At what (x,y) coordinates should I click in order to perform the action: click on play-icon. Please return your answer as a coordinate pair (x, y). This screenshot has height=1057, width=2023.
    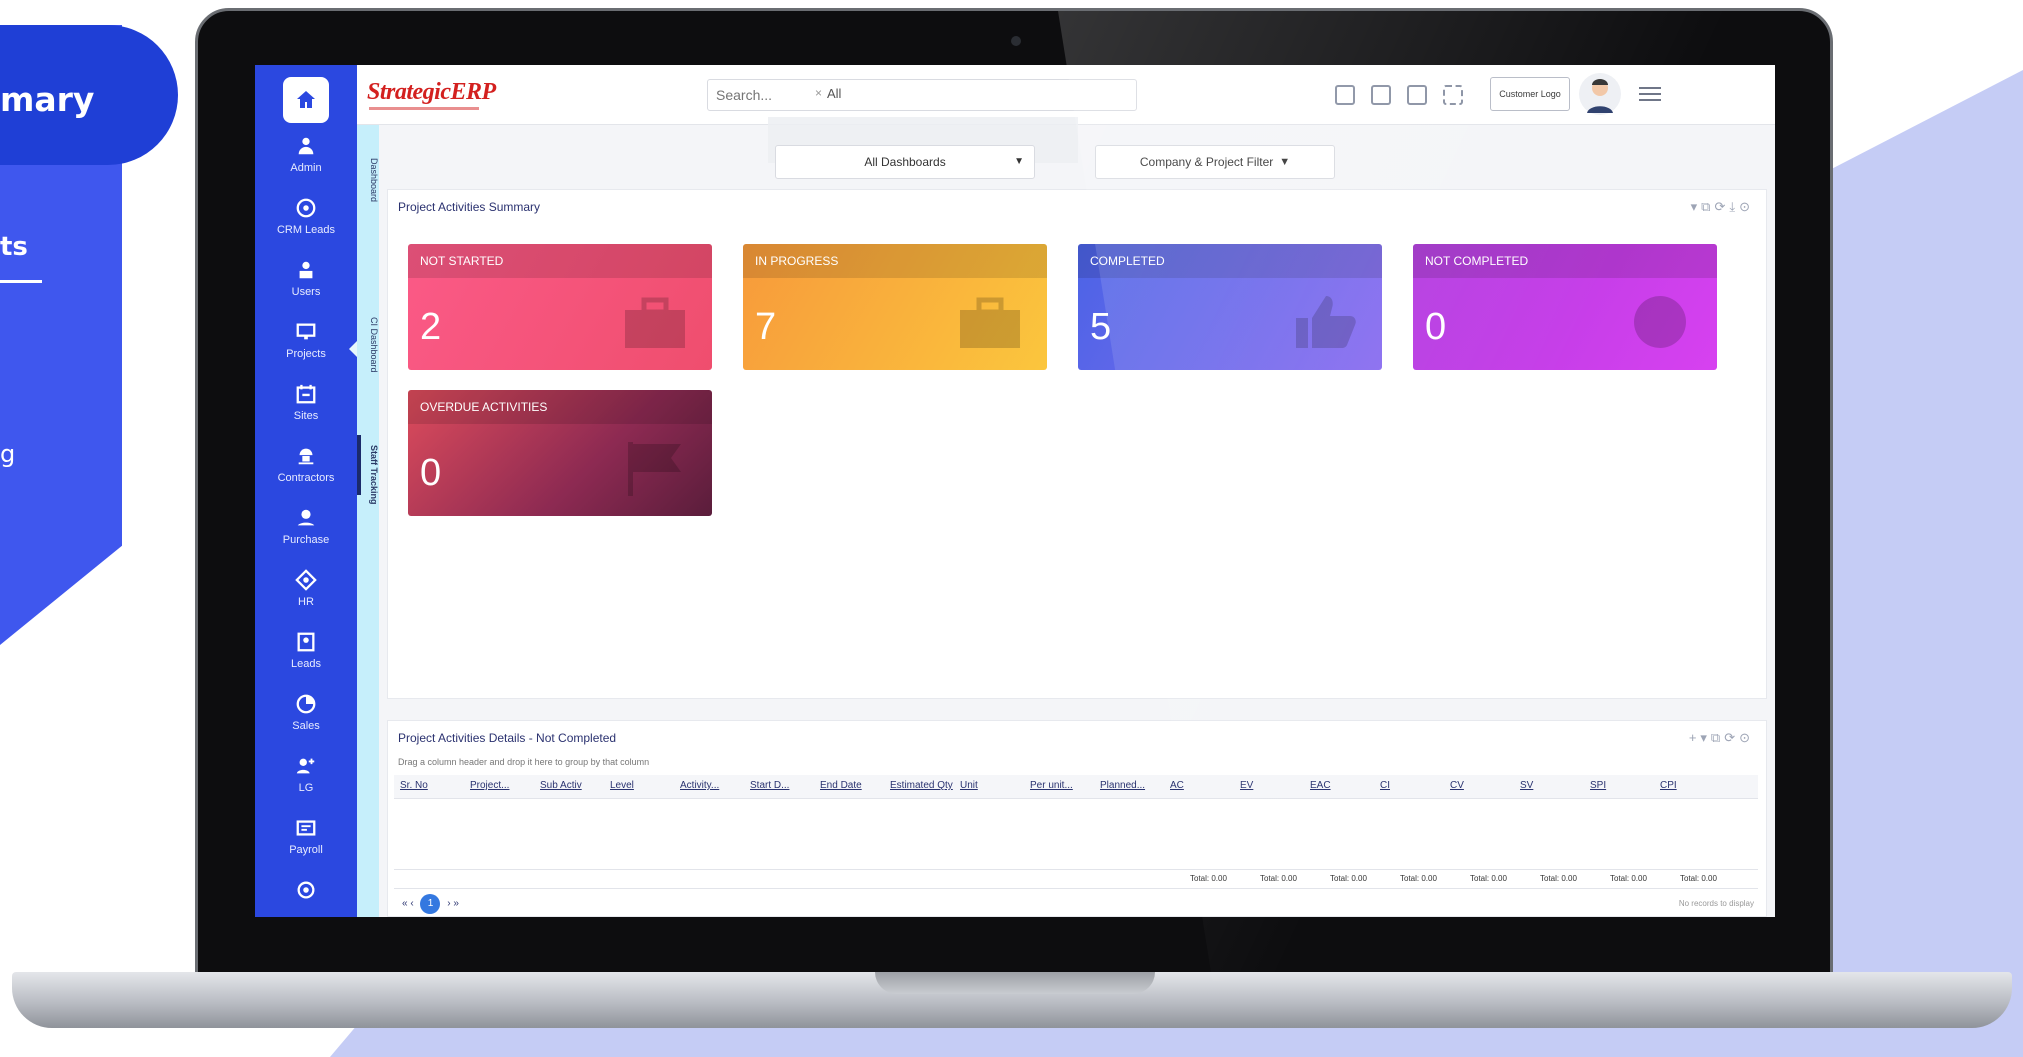
    Looking at the image, I should click on (1417, 95).